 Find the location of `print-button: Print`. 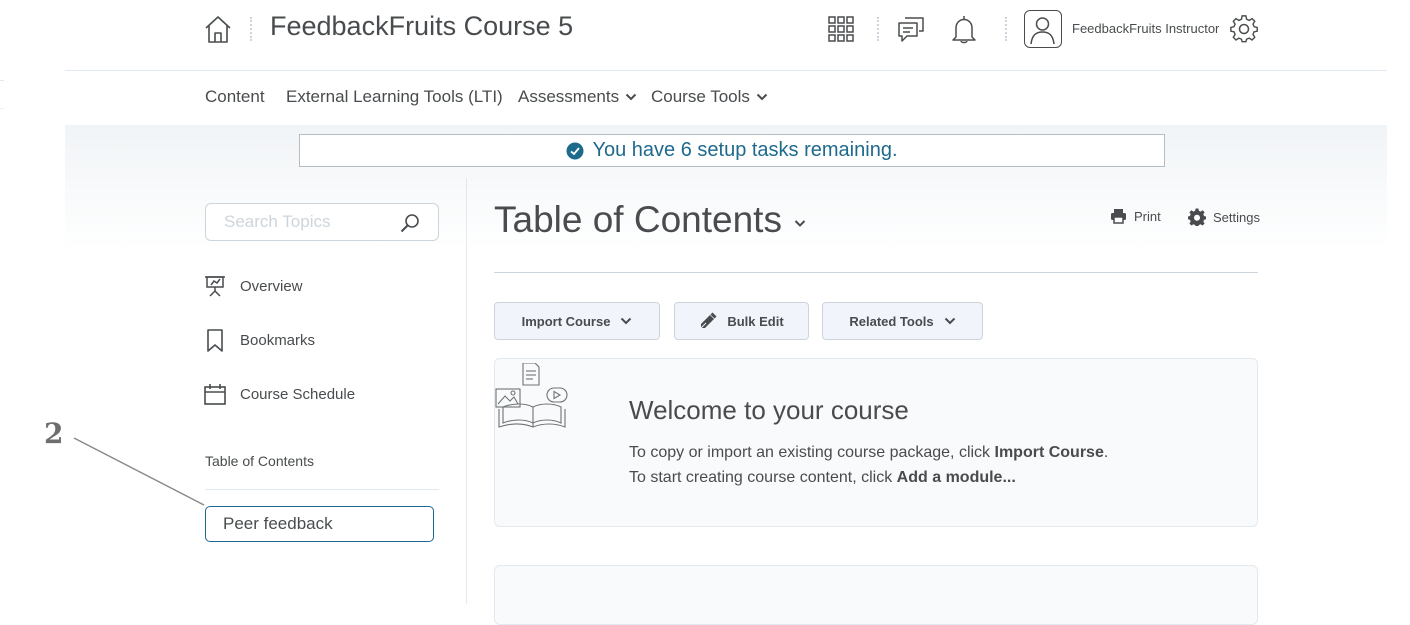

print-button: Print is located at coordinates (1135, 216).